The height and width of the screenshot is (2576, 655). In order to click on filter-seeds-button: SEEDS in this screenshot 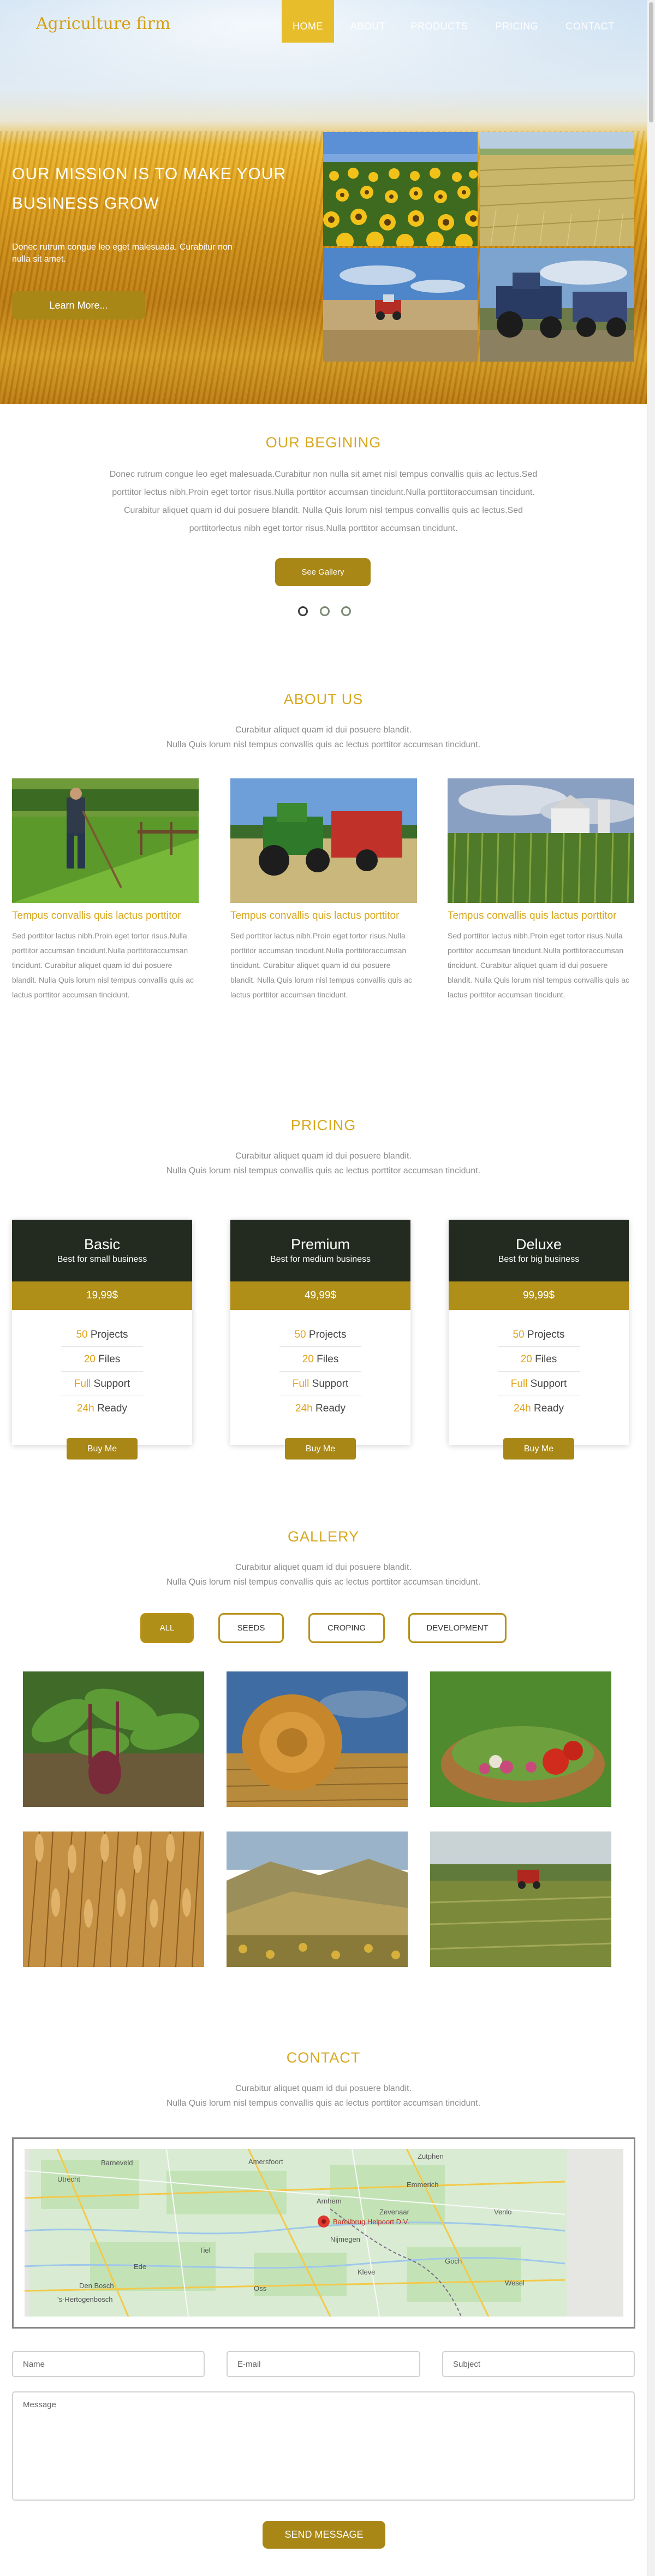, I will do `click(251, 1628)`.